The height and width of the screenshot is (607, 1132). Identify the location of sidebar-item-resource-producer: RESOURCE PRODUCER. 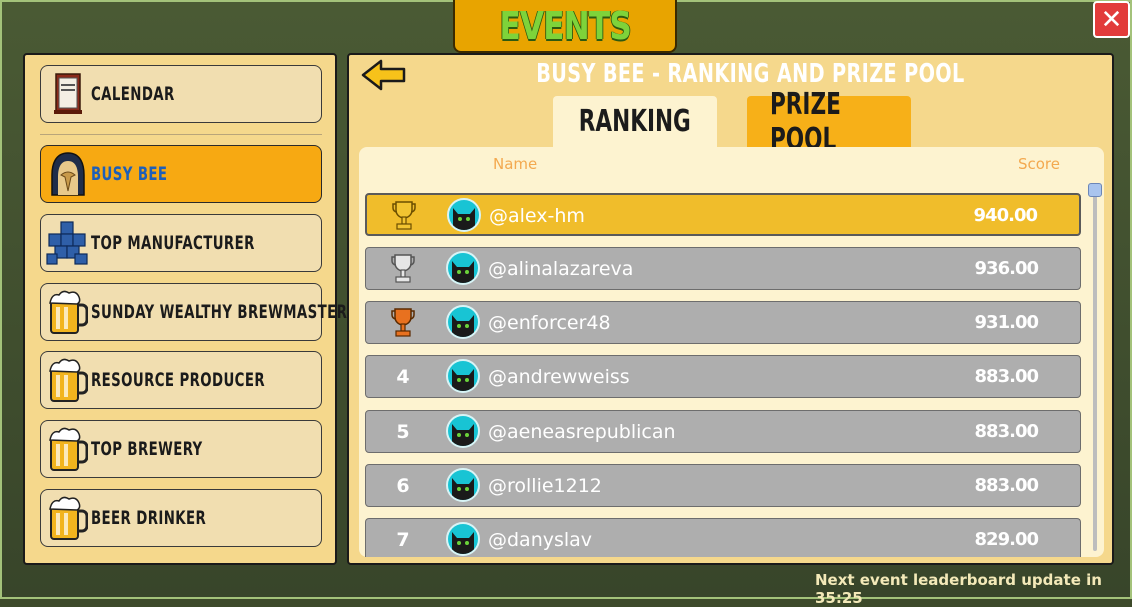
(181, 380).